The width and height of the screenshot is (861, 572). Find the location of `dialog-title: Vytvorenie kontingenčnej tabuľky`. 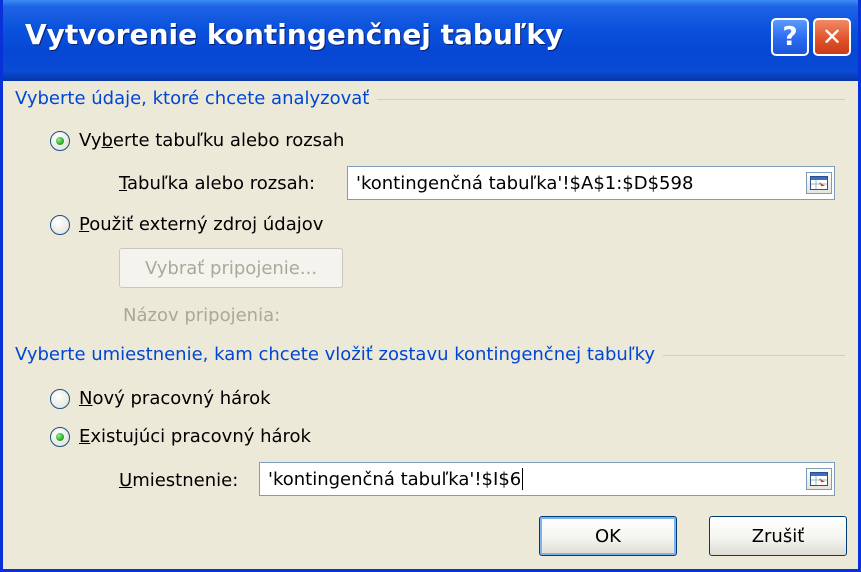

dialog-title: Vytvorenie kontingenčnej tabuľky is located at coordinates (294, 34).